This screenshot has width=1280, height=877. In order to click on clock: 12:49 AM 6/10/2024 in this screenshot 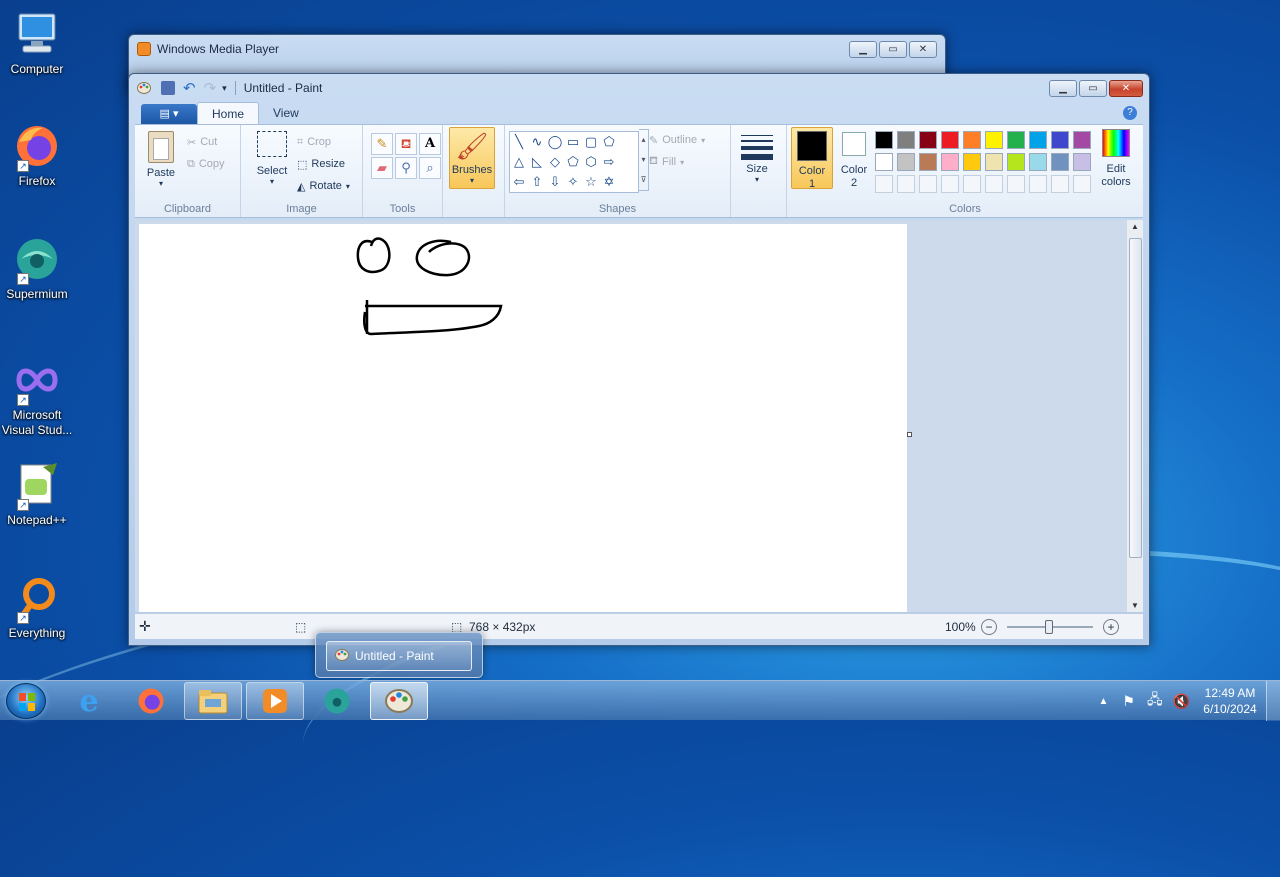, I will do `click(1230, 701)`.